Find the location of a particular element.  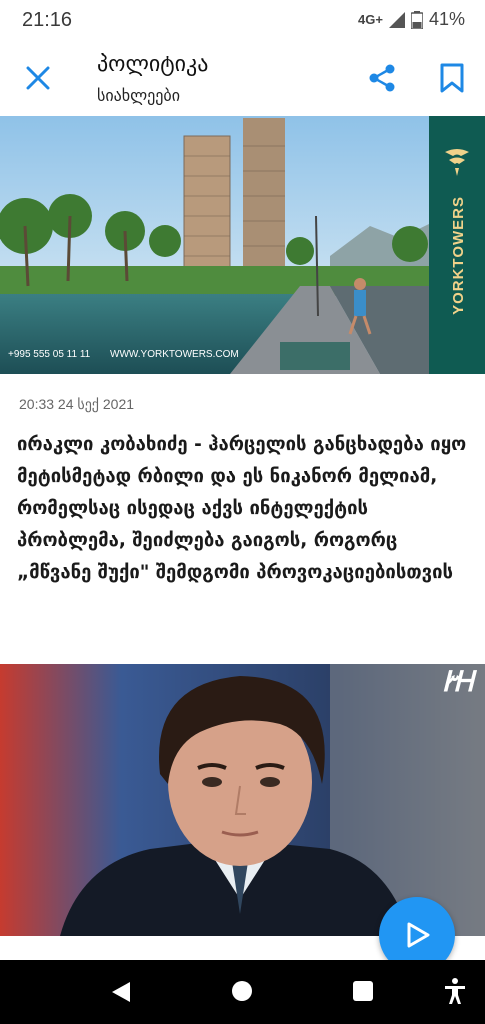

ad-brand-panel: YORKTOWERS is located at coordinates (457, 245).